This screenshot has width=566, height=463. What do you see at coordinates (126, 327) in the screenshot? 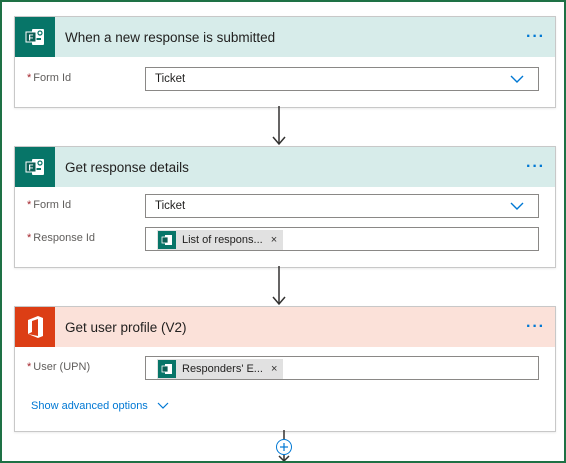
I see `get-user-profile-title: Get user profile (V2)` at bounding box center [126, 327].